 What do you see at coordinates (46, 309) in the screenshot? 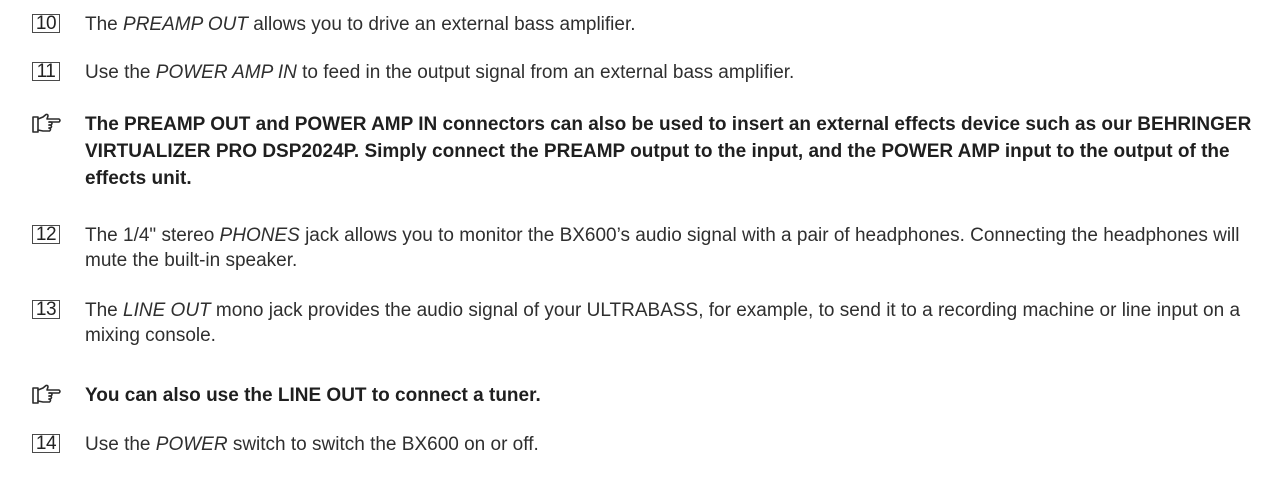
I see `item-number-box: 13` at bounding box center [46, 309].